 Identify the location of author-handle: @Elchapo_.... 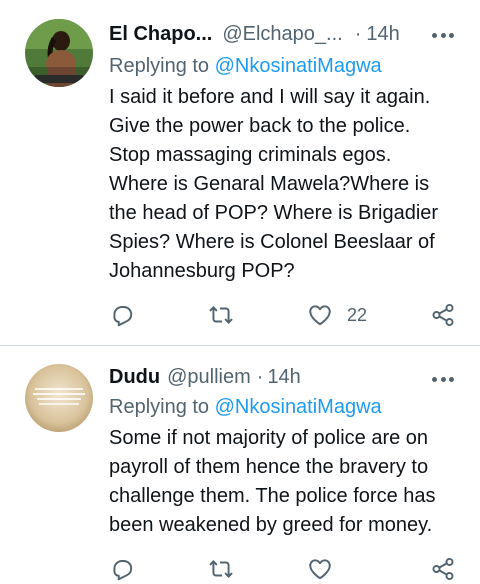
(282, 34).